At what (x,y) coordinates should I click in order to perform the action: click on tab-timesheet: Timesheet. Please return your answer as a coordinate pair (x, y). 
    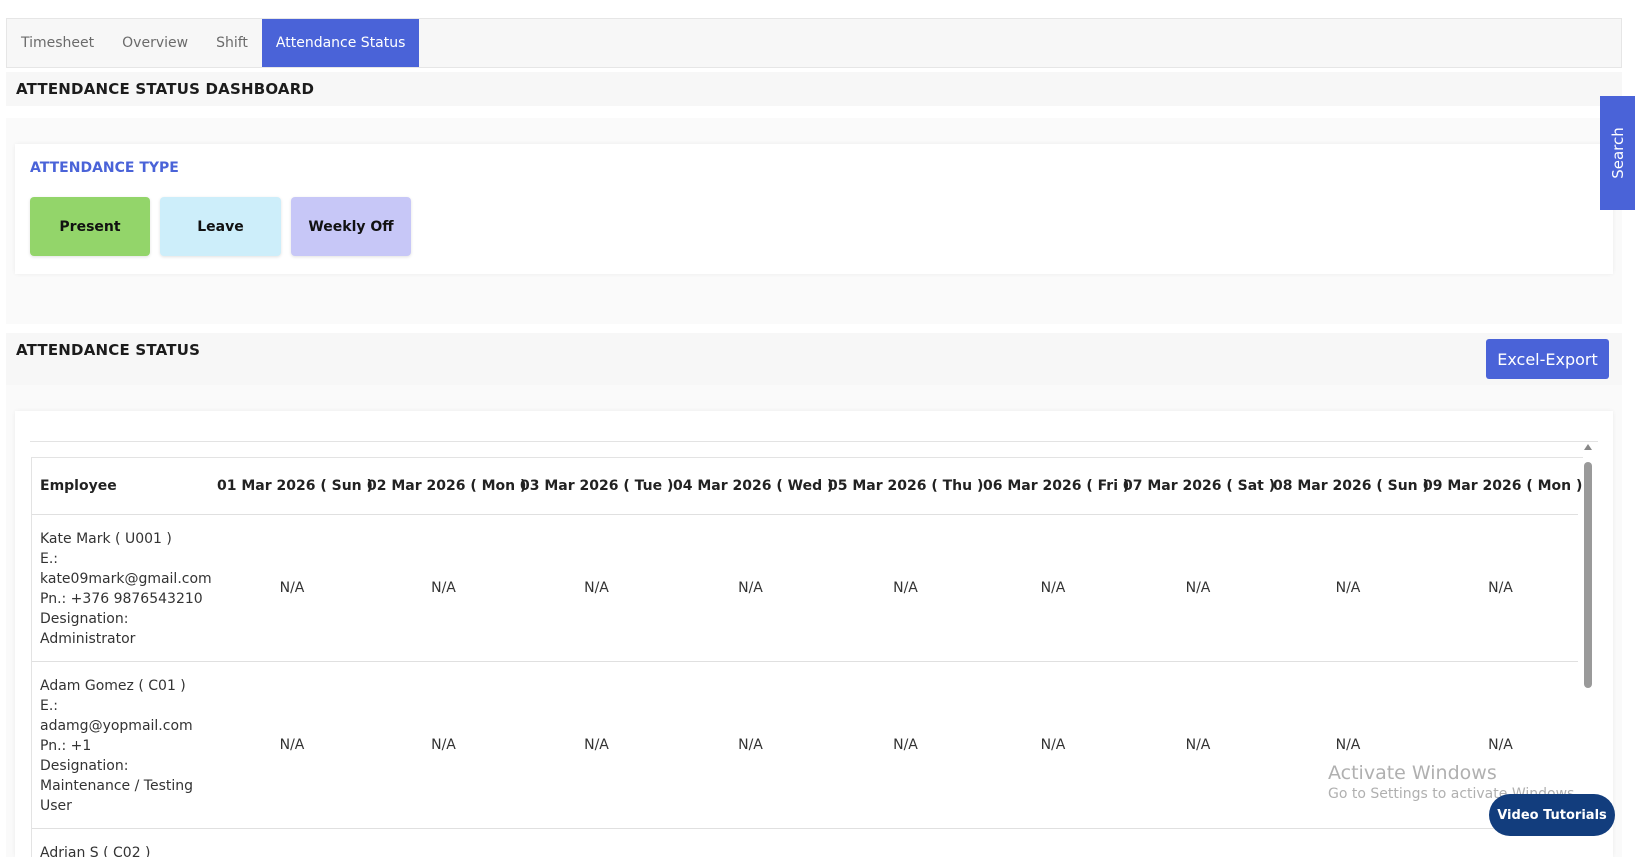
    Looking at the image, I should click on (57, 43).